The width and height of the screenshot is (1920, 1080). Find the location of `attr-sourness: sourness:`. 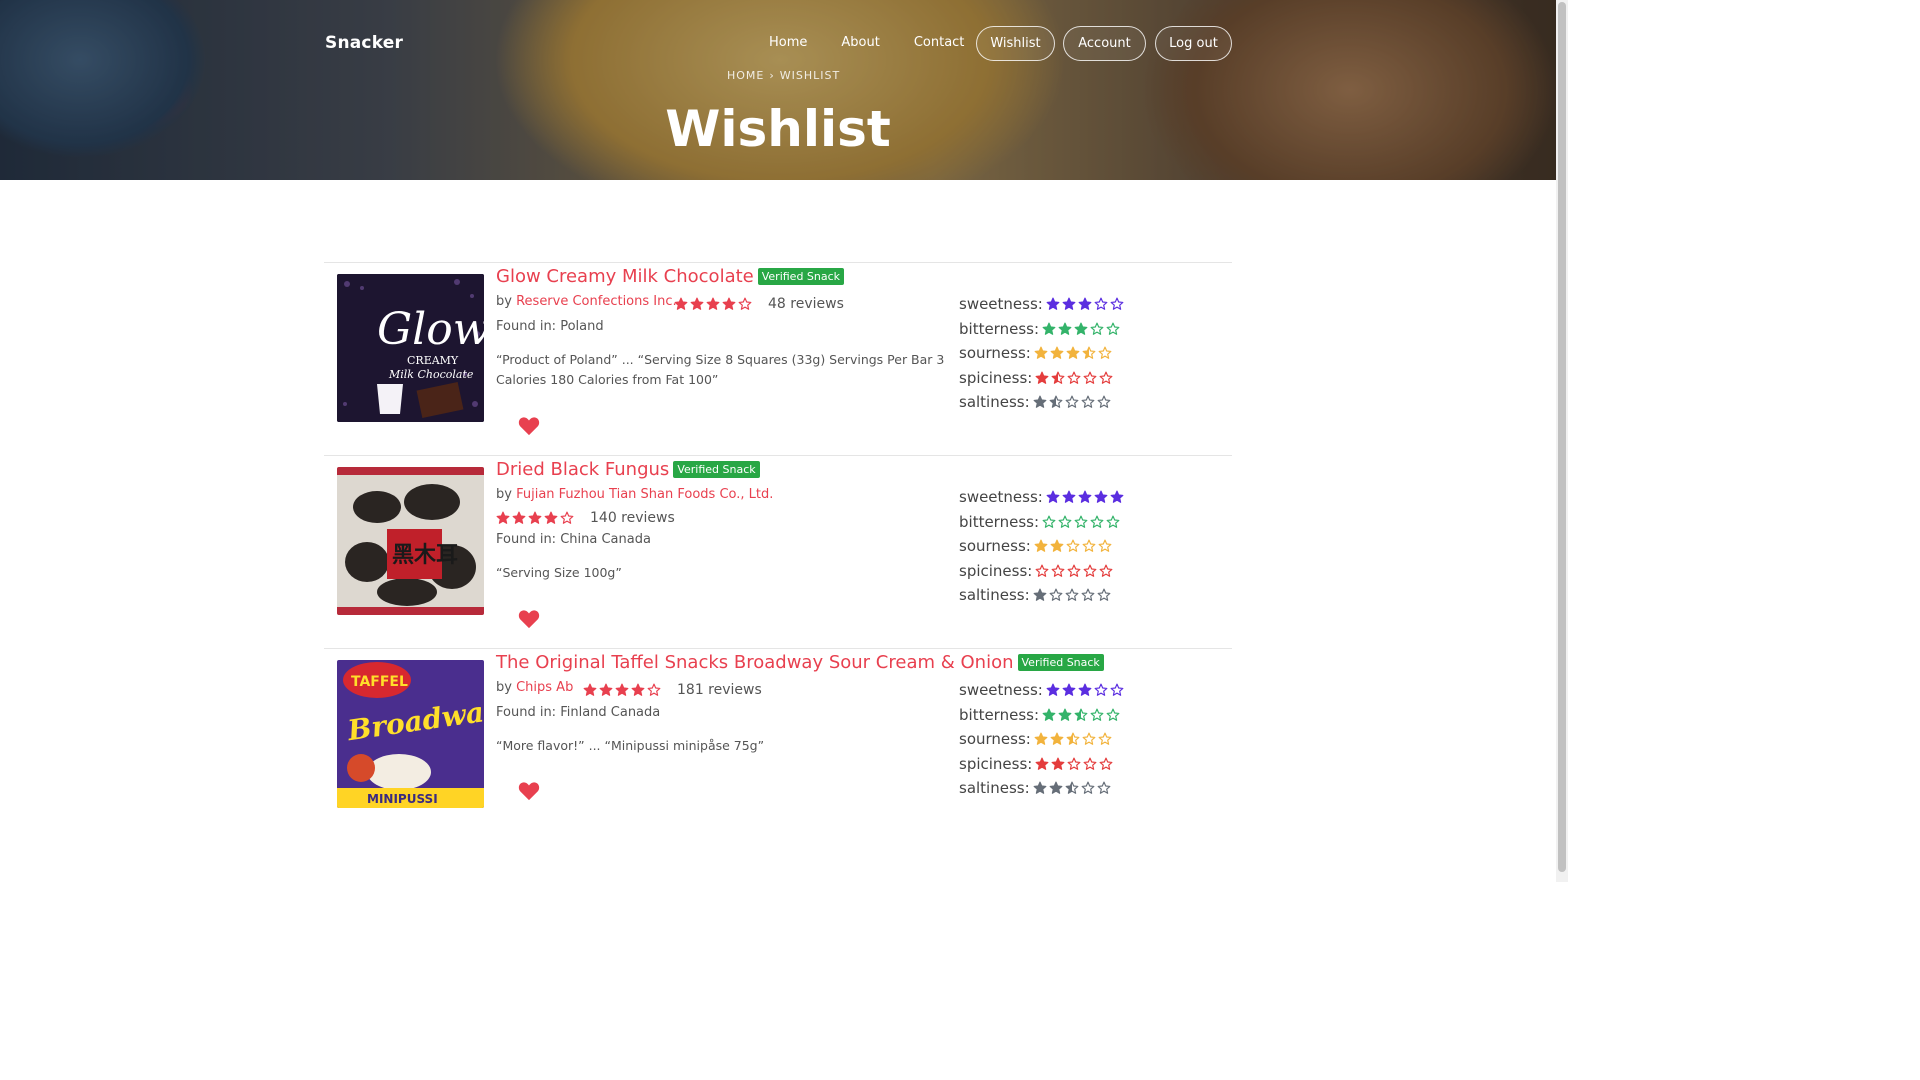

attr-sourness: sourness: is located at coordinates (1089, 739).